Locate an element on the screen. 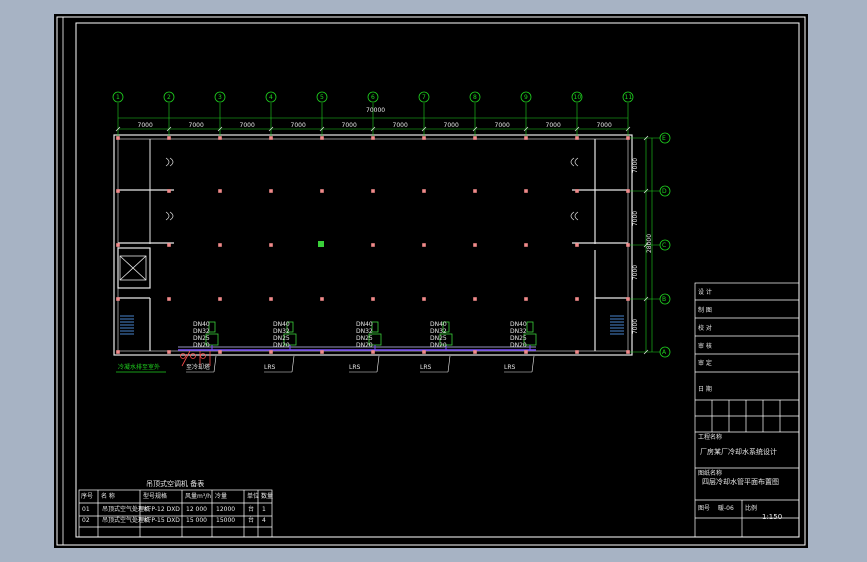  table-header-1: 序号 is located at coordinates (87, 496).